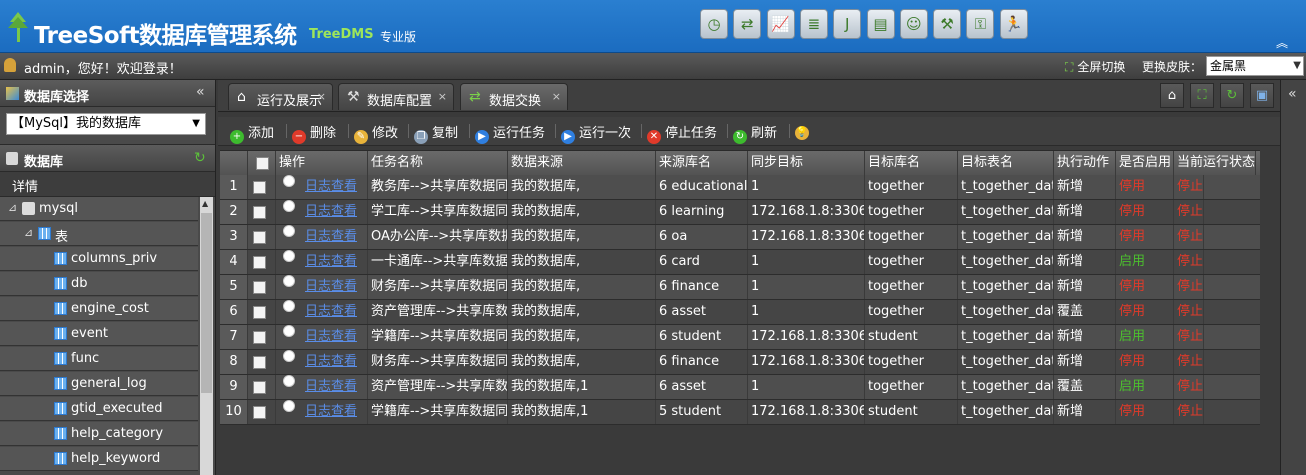 This screenshot has width=1306, height=475. What do you see at coordinates (913, 24) in the screenshot?
I see `user-icon: ☺` at bounding box center [913, 24].